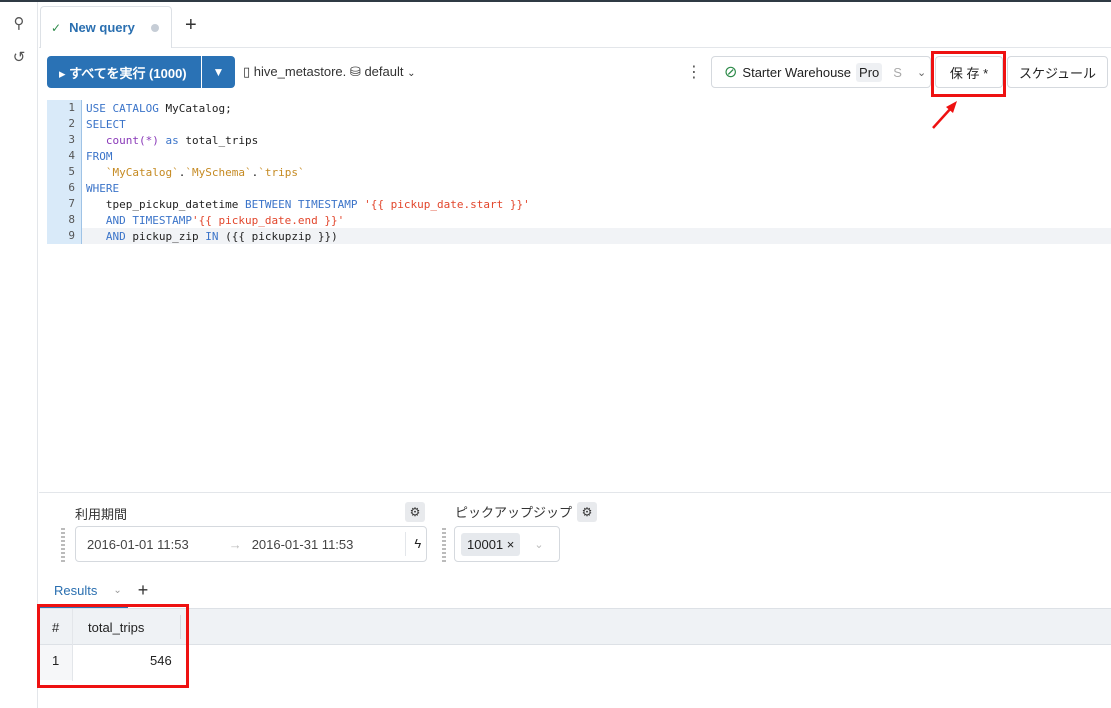  I want to click on line-number: 3, so click(64, 140).